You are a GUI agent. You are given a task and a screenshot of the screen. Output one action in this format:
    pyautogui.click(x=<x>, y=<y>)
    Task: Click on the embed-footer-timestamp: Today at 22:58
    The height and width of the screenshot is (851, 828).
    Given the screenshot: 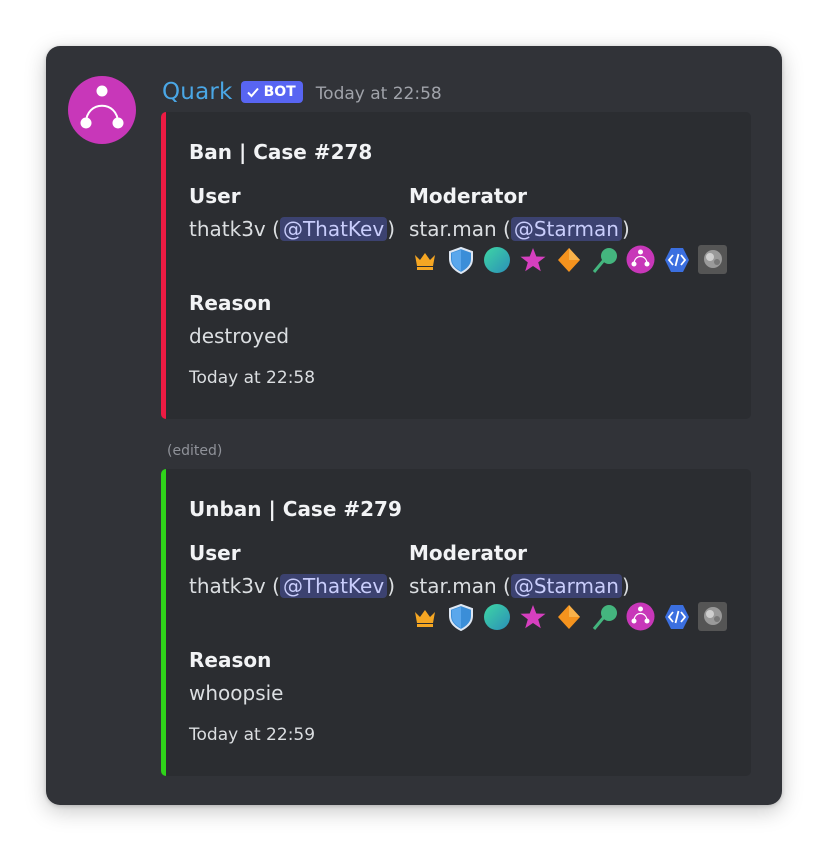 What is the action you would take?
    pyautogui.click(x=252, y=378)
    